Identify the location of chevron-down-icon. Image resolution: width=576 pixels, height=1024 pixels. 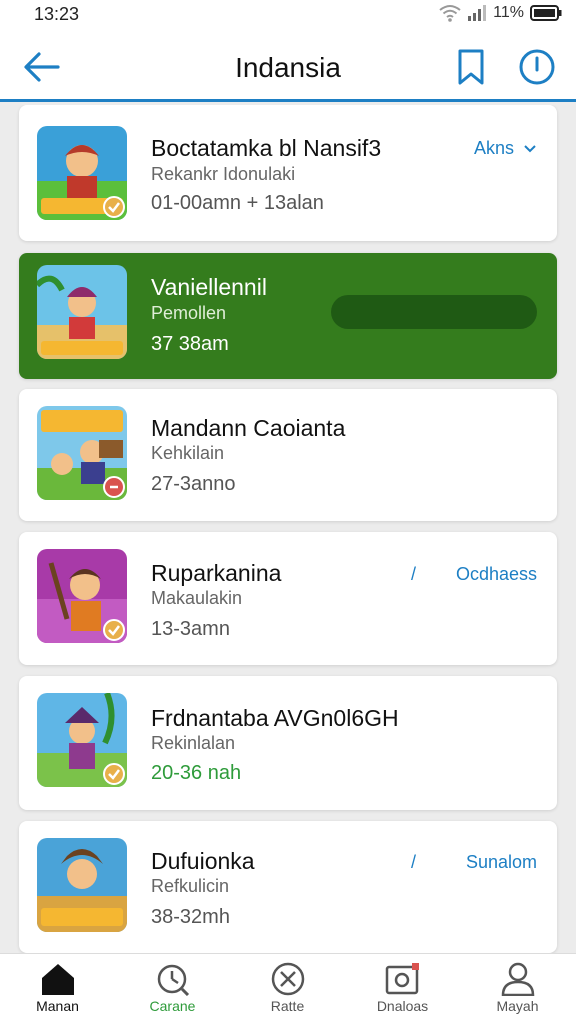
(530, 149).